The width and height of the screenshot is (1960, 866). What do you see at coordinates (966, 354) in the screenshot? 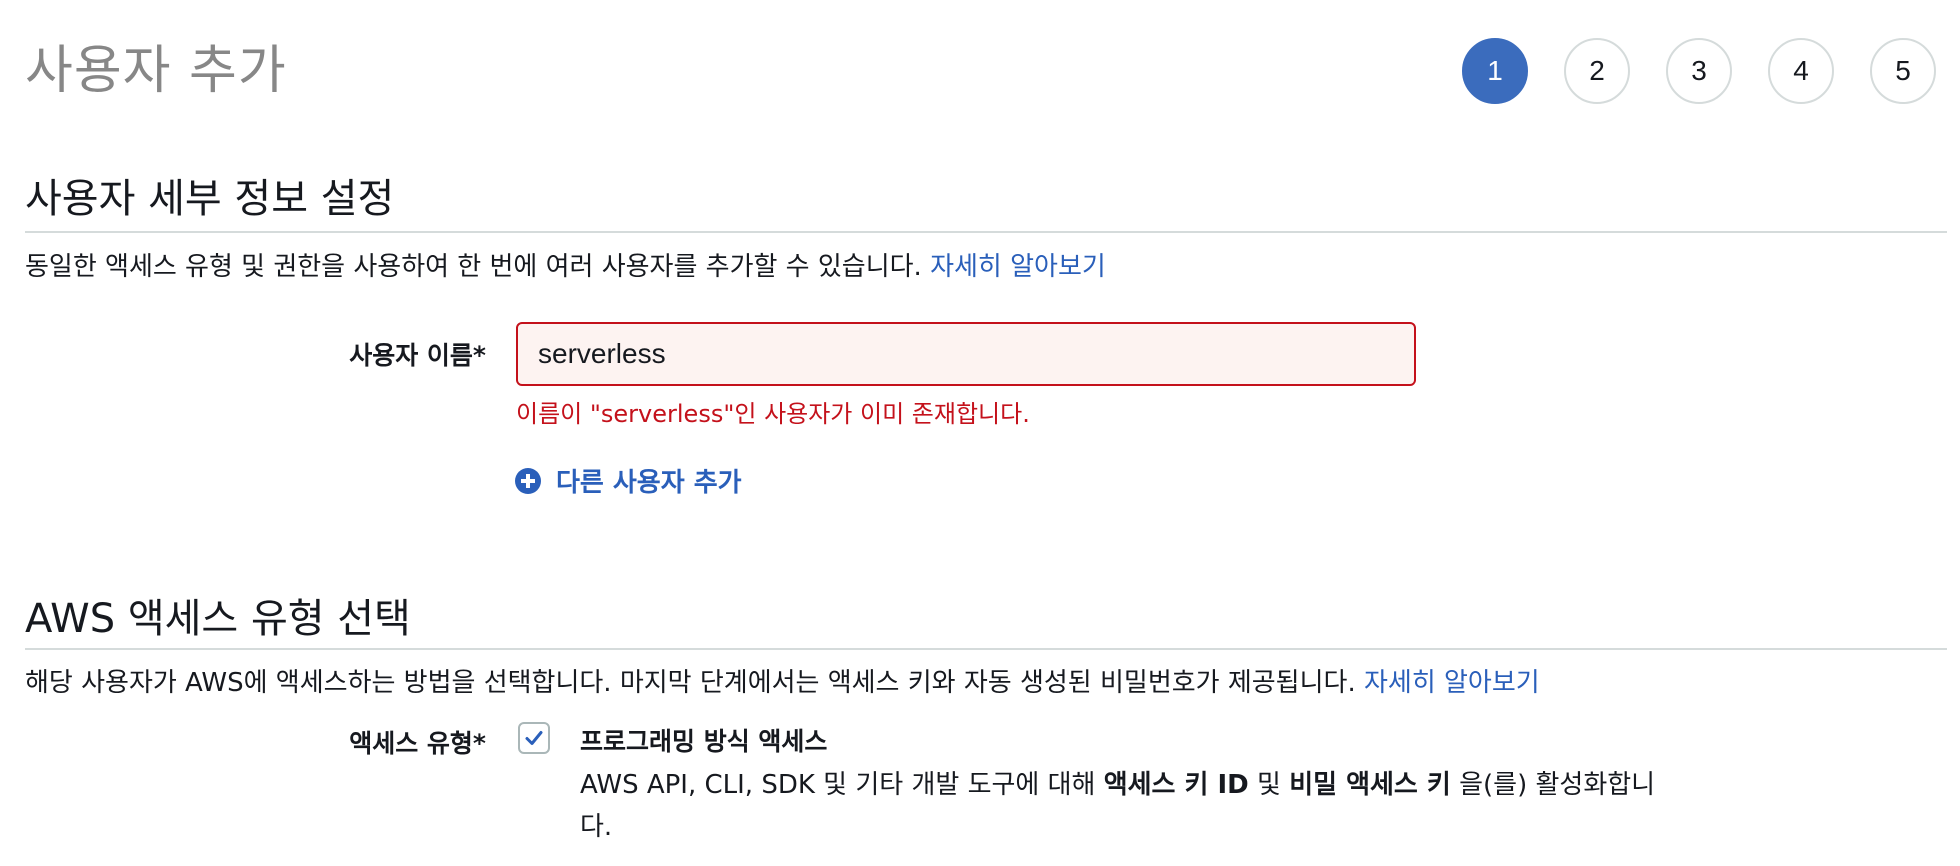
I see `username-input` at bounding box center [966, 354].